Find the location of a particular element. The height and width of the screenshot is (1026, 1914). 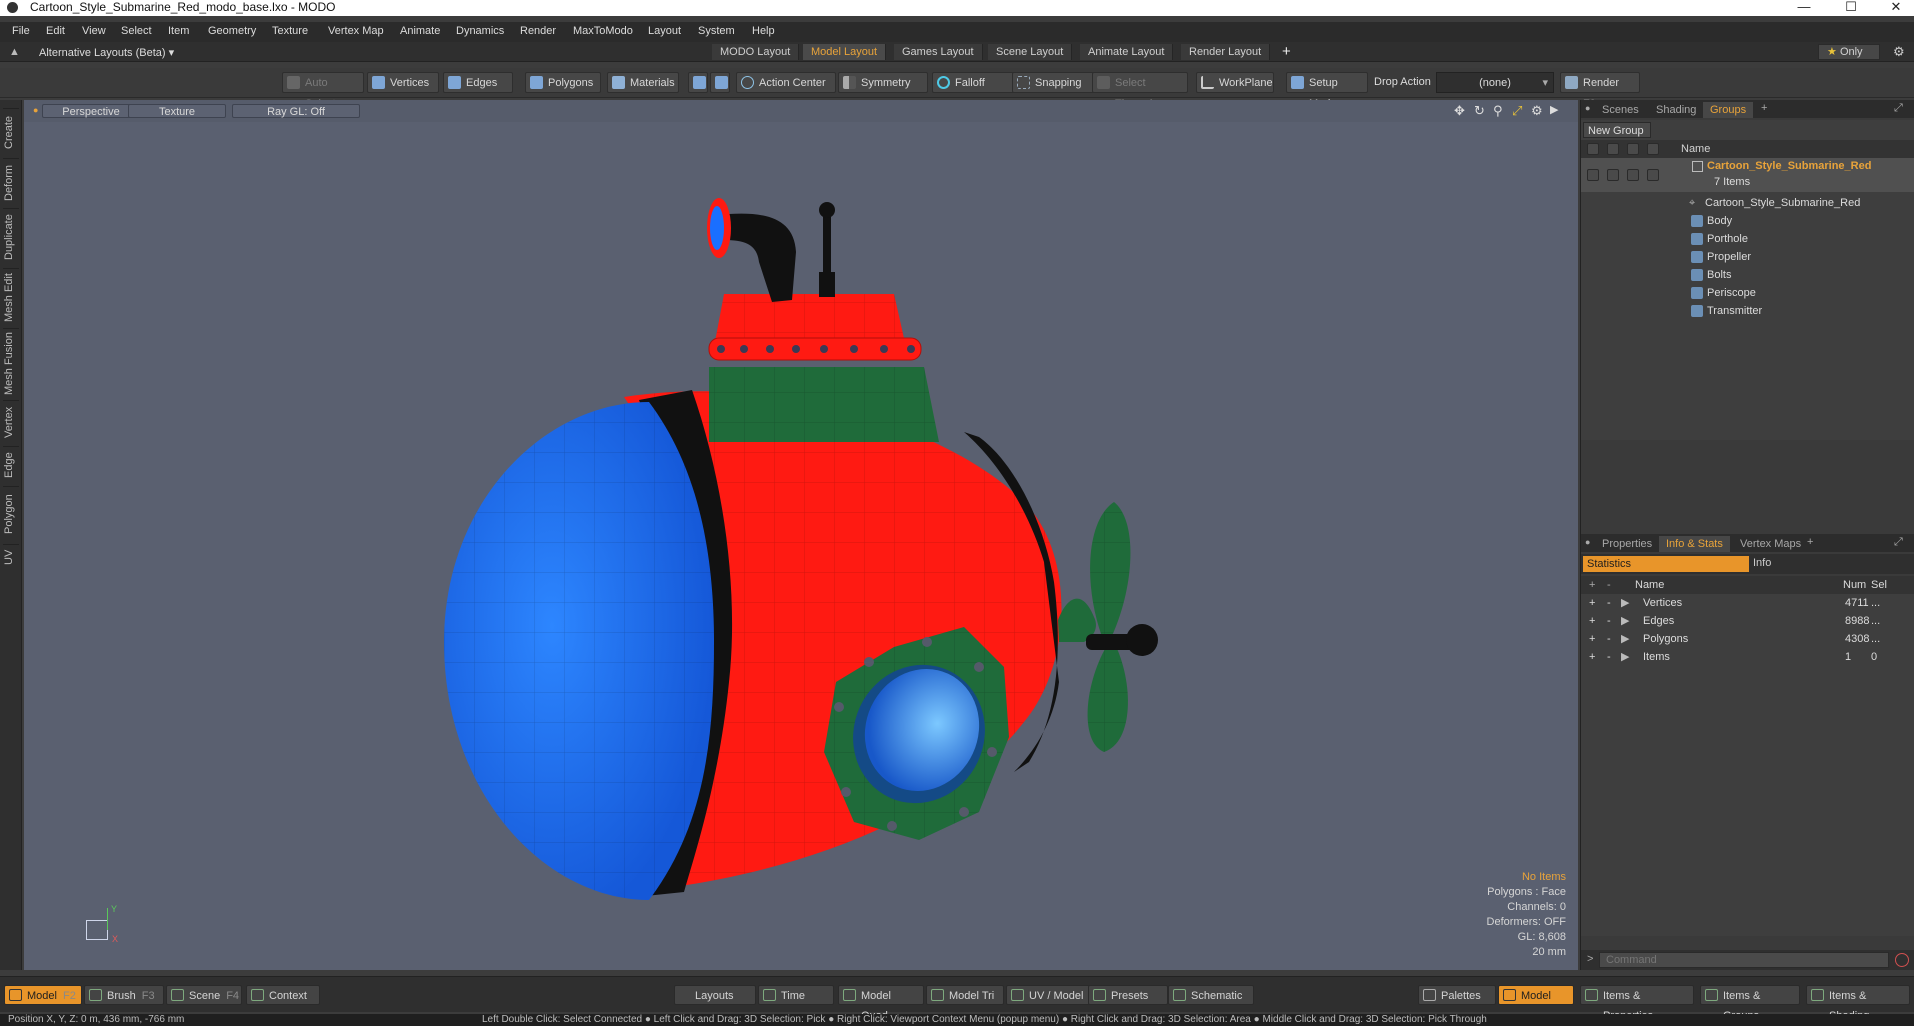

record-icon is located at coordinates (1902, 960).